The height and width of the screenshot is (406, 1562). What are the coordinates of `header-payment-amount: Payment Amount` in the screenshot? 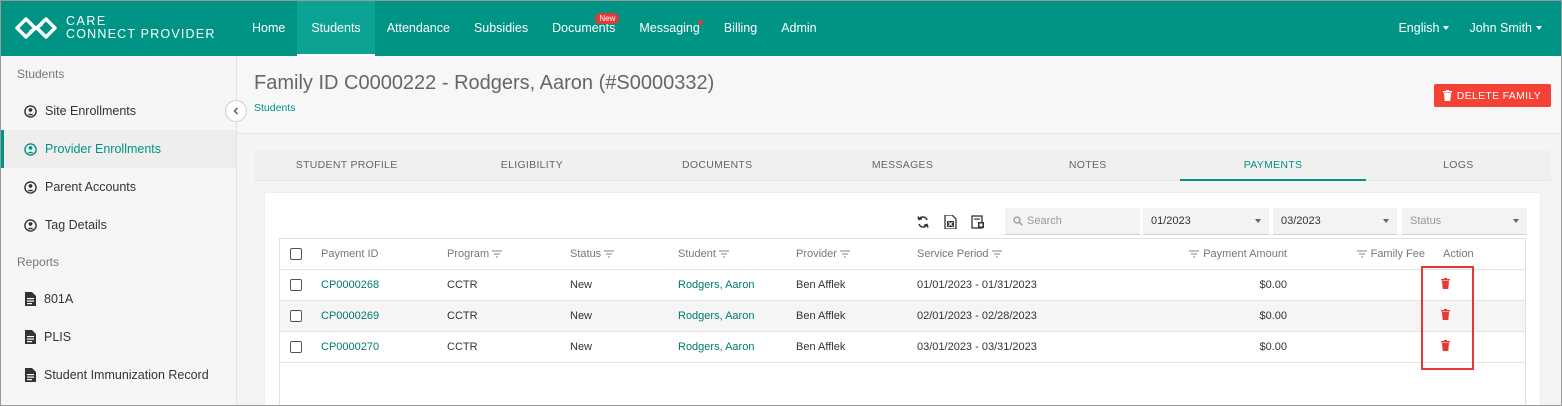 It's located at (1238, 254).